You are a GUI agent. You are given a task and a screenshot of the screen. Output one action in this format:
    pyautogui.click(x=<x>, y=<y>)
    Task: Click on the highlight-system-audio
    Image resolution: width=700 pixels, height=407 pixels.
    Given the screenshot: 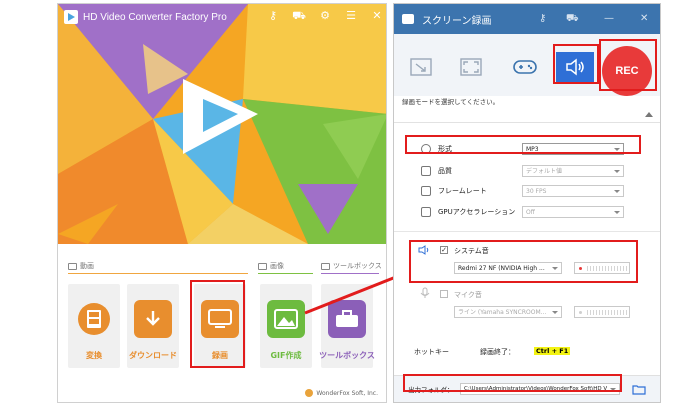 What is the action you would take?
    pyautogui.click(x=523, y=261)
    